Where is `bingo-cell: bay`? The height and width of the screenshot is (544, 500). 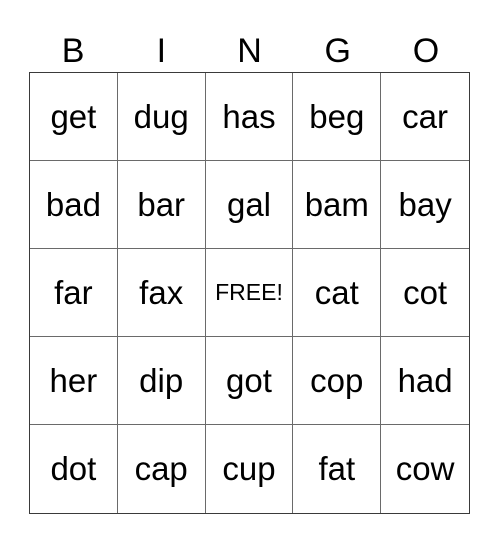 bingo-cell: bay is located at coordinates (425, 205).